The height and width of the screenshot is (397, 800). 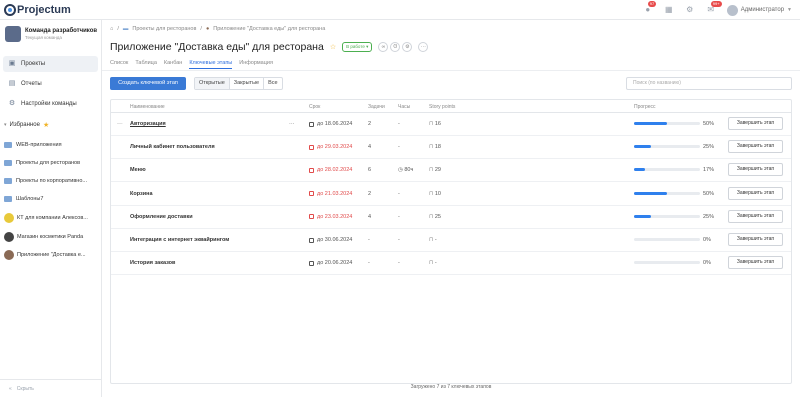 I want to click on header-deadline: Срок, so click(x=314, y=107).